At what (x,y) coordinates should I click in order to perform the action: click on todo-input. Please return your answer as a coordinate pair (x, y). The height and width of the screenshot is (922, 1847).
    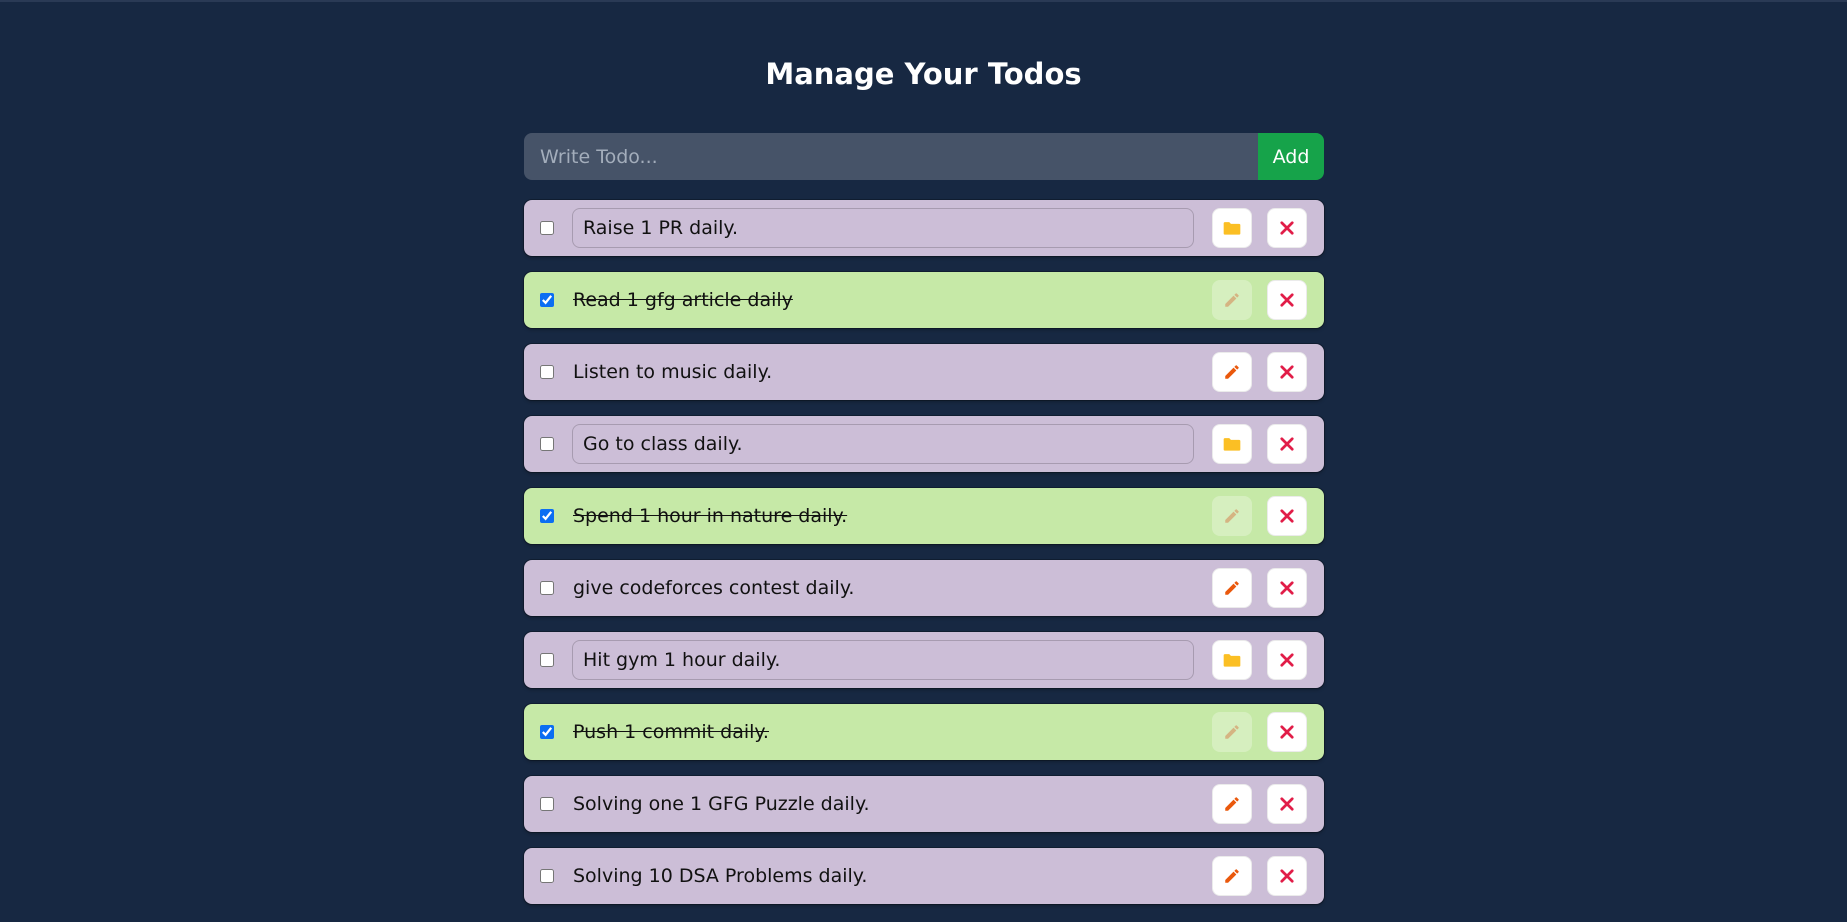
    Looking at the image, I should click on (891, 156).